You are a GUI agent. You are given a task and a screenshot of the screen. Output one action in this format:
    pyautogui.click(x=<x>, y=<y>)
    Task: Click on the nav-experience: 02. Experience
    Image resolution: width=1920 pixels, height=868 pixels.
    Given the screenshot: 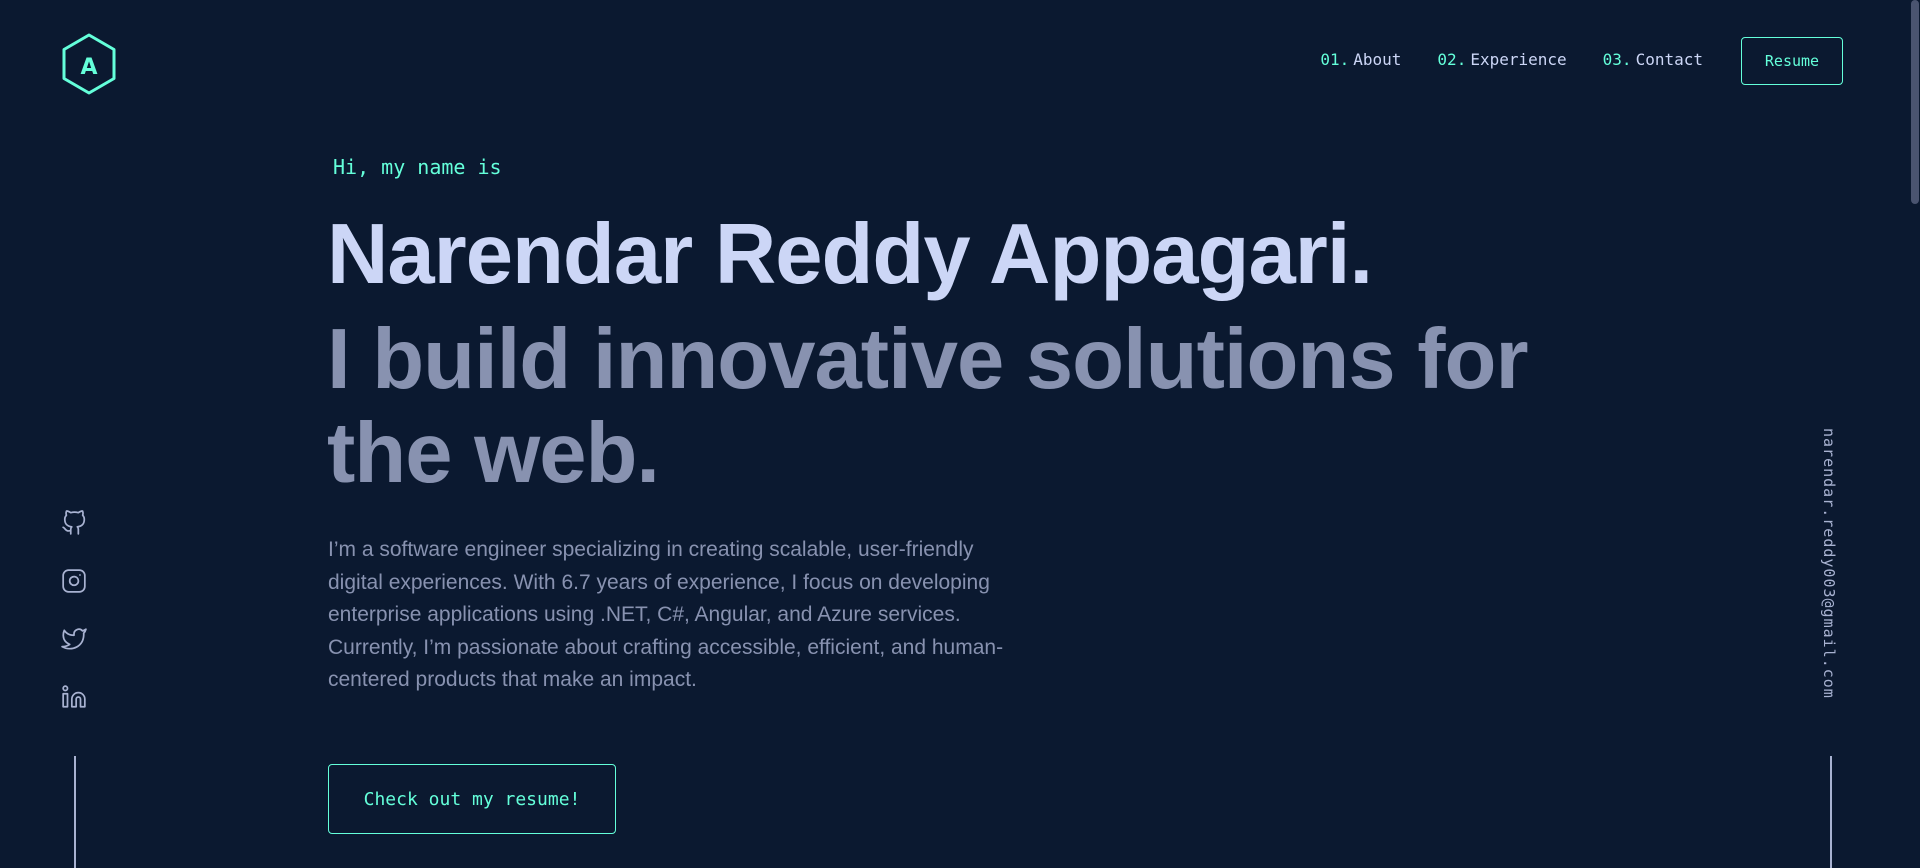 What is the action you would take?
    pyautogui.click(x=1501, y=59)
    